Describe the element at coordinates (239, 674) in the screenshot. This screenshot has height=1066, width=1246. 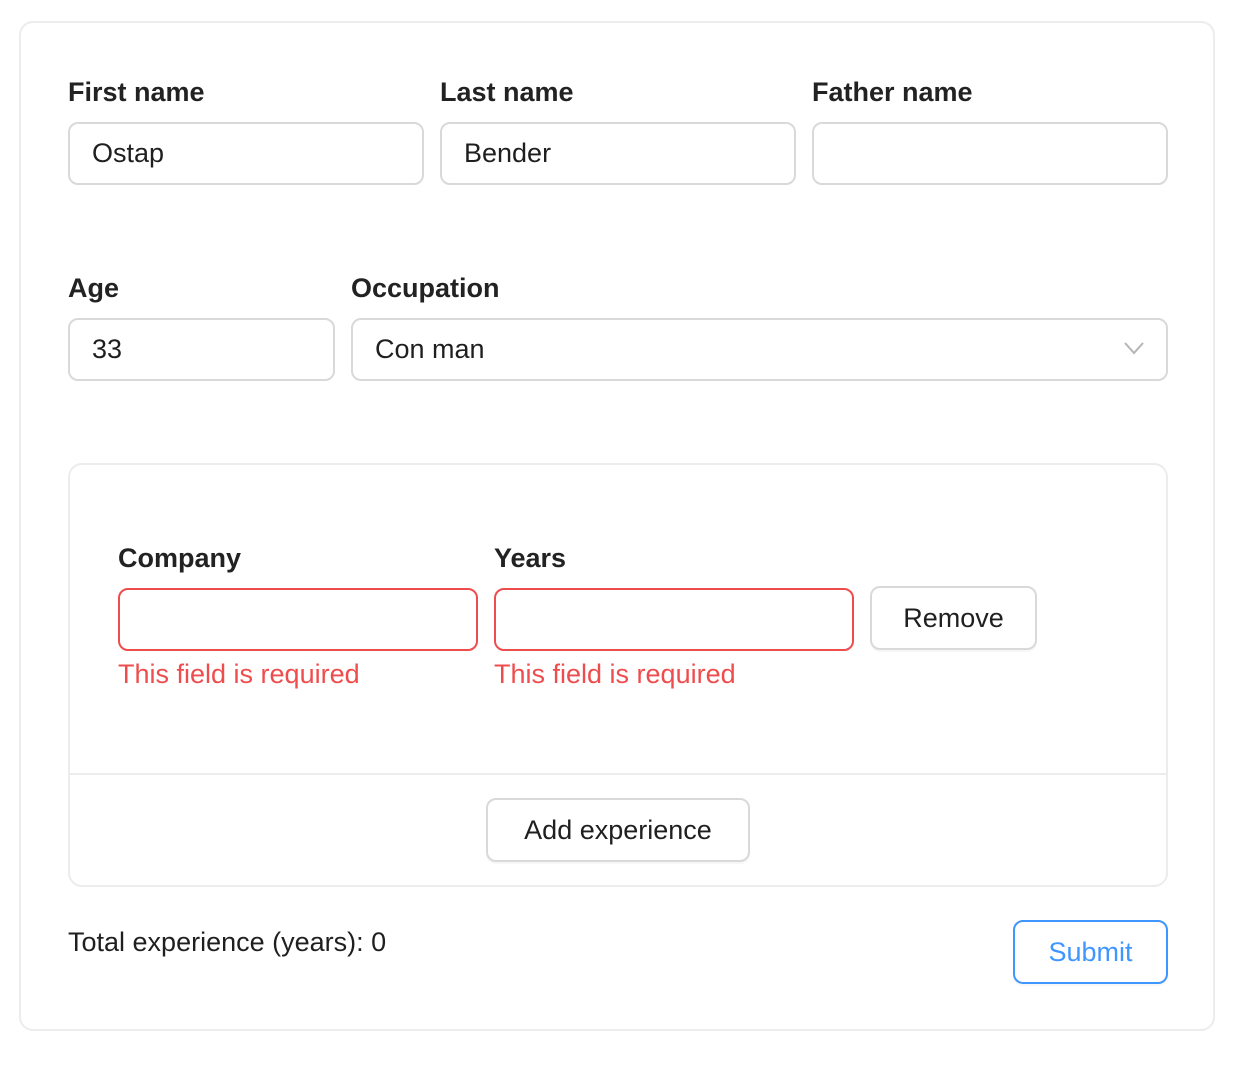
I see `company-error-message: This field is required` at that location.